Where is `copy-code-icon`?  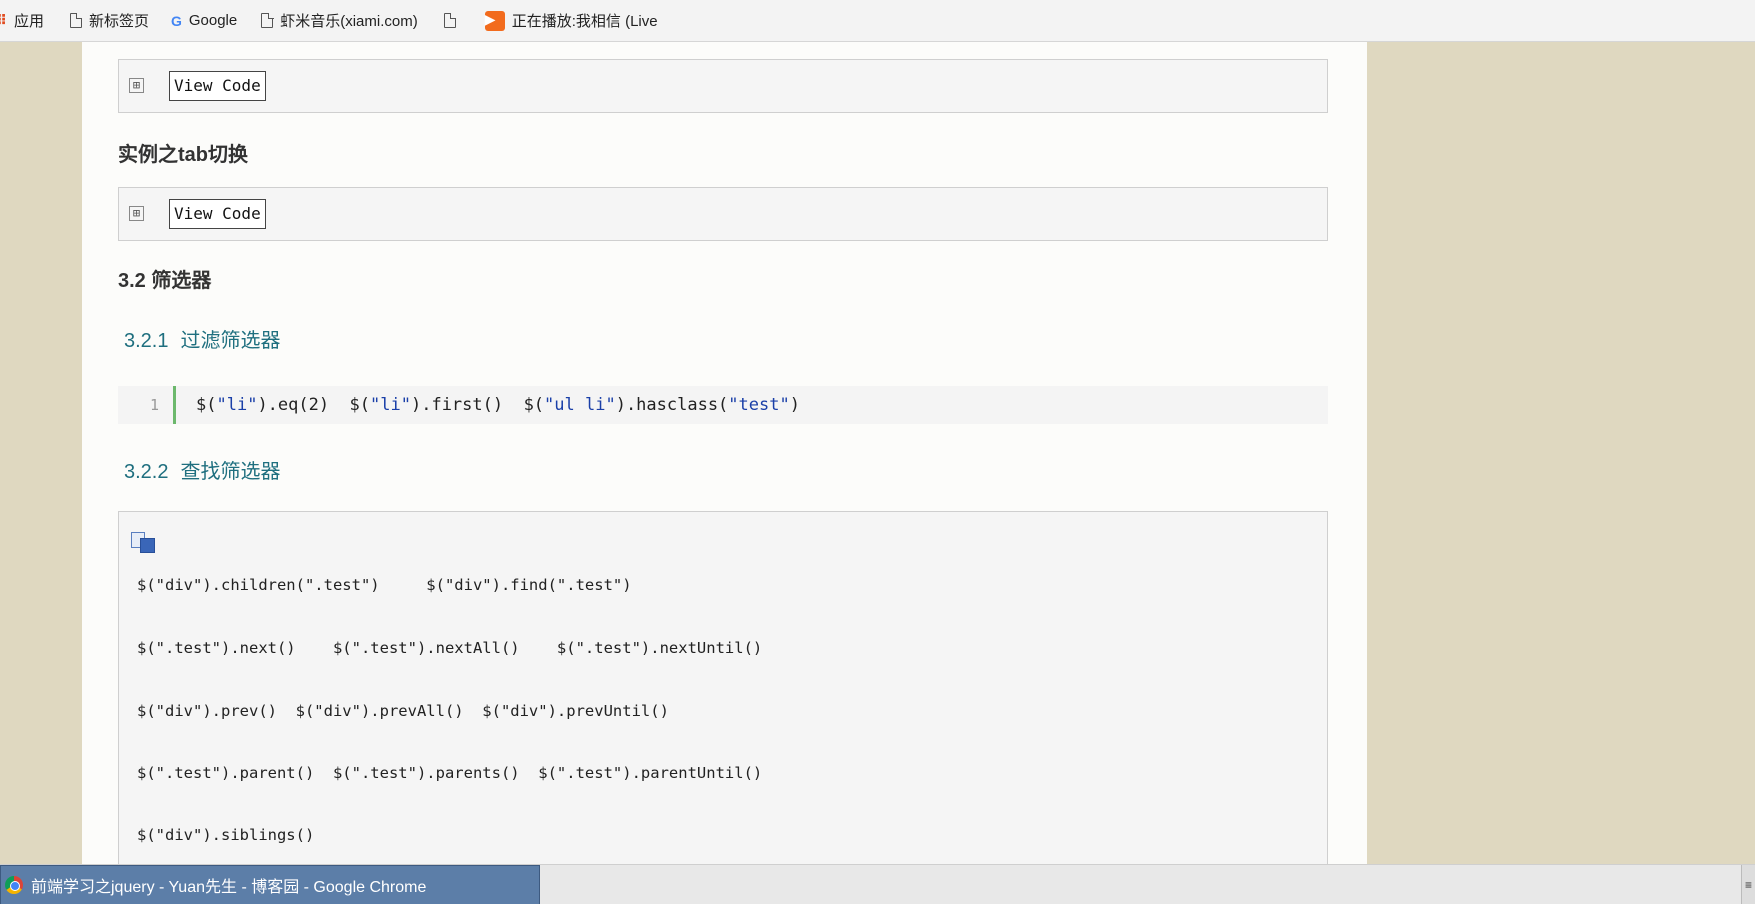 copy-code-icon is located at coordinates (144, 543).